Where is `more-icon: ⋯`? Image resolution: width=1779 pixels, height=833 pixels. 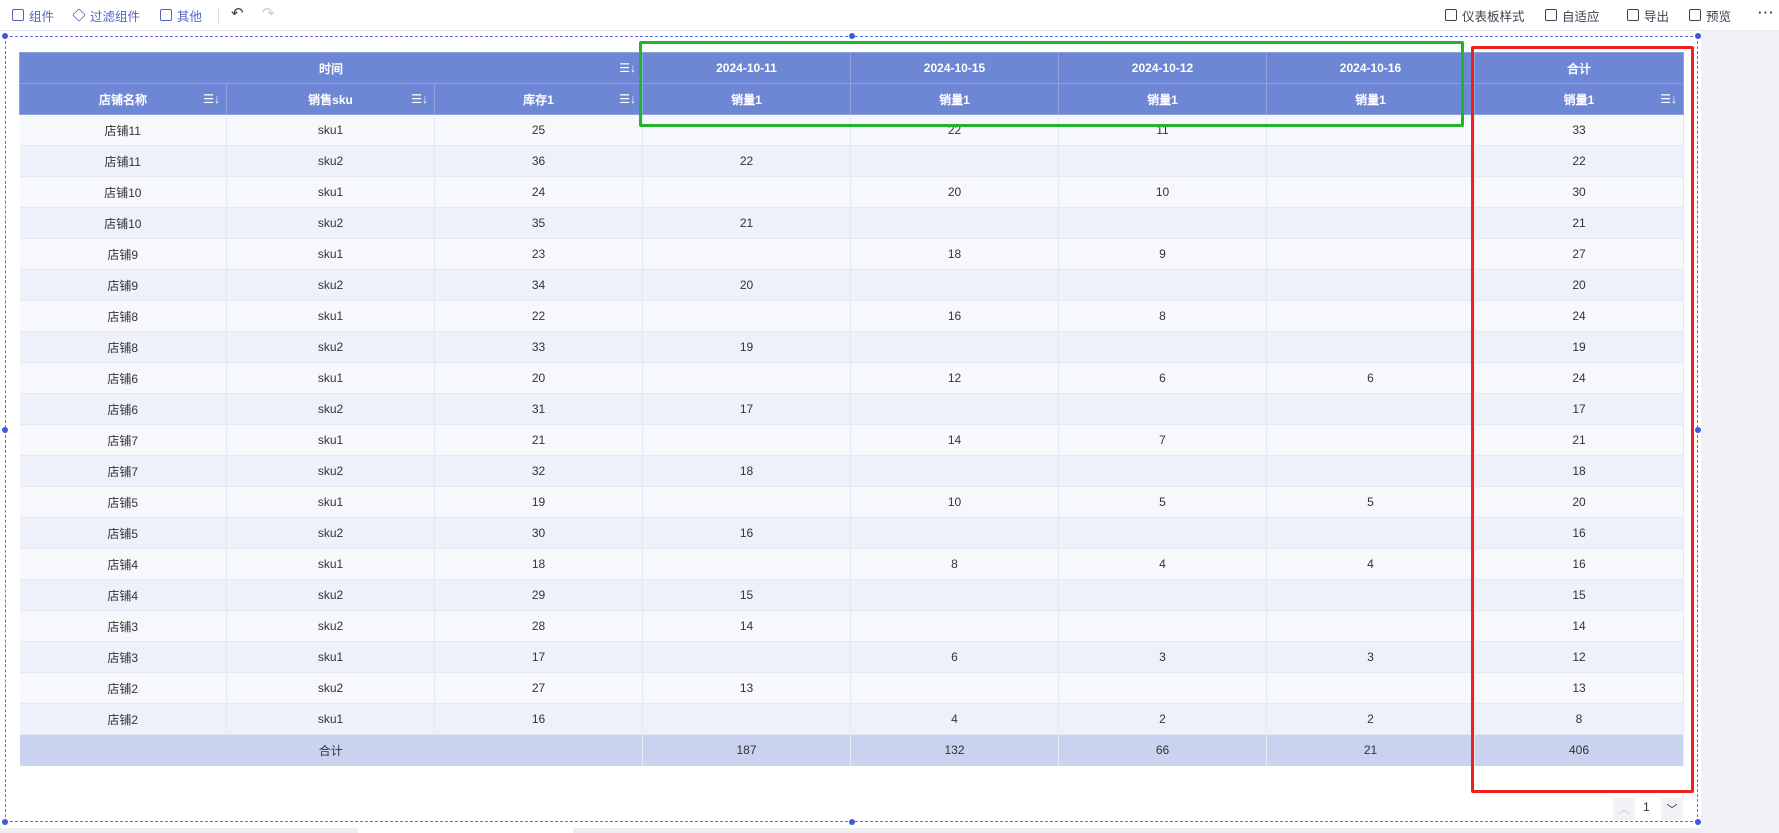
more-icon: ⋯ is located at coordinates (1766, 13).